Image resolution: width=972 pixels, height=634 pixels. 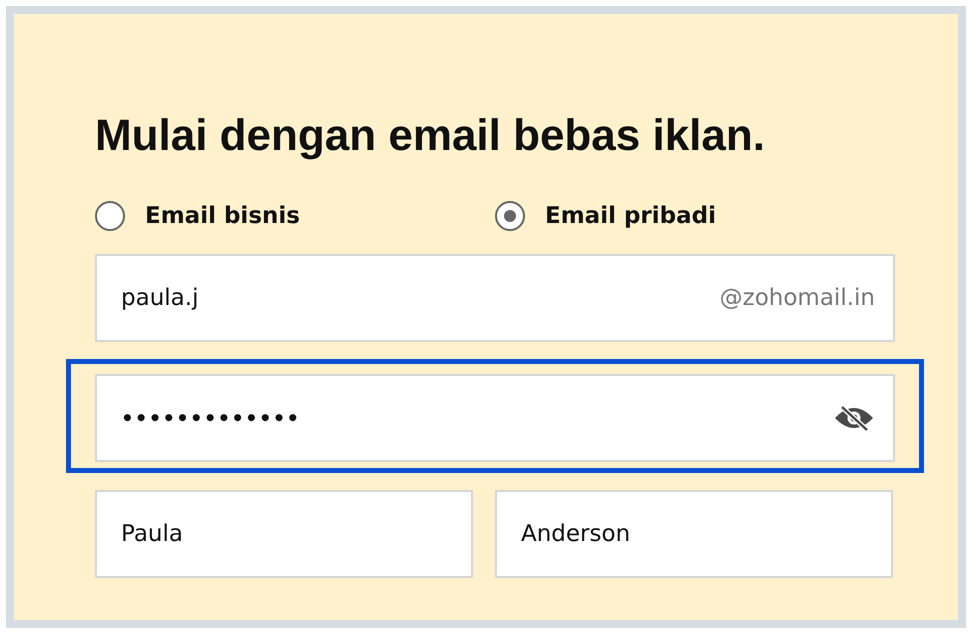 What do you see at coordinates (797, 298) in the screenshot?
I see `domain-suffix: @zohomail.in` at bounding box center [797, 298].